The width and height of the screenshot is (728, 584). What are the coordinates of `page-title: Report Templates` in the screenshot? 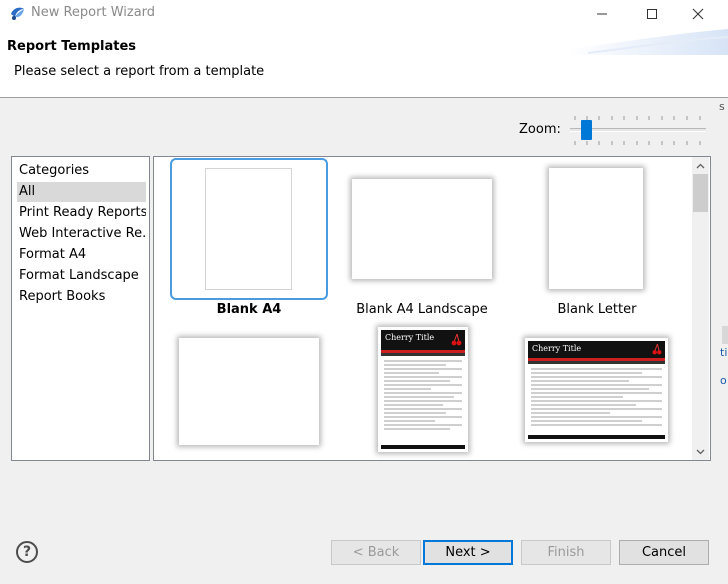 It's located at (72, 46).